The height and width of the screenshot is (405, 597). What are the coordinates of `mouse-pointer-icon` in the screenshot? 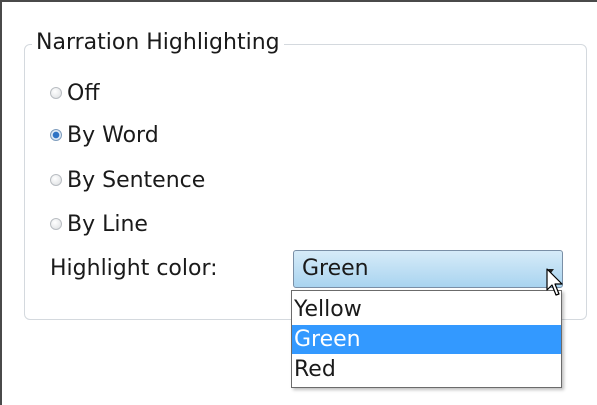 It's located at (554, 282).